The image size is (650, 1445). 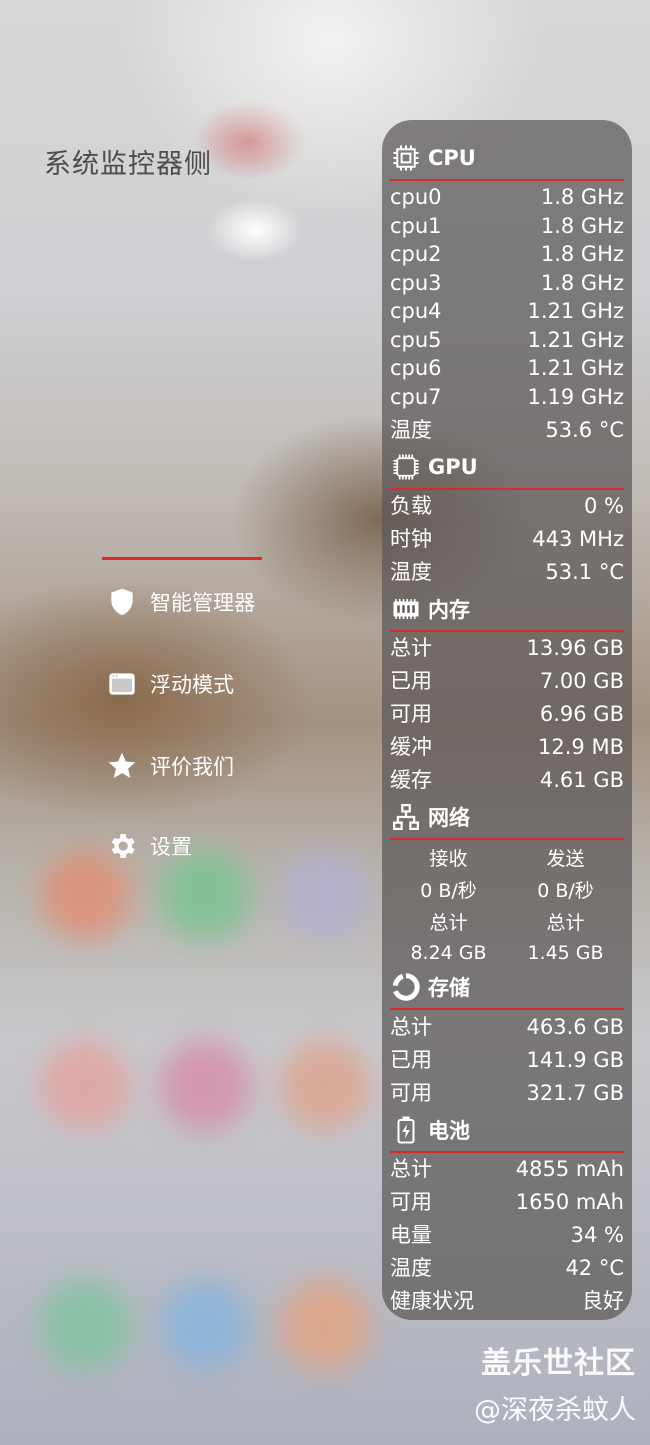 I want to click on window-icon, so click(x=122, y=684).